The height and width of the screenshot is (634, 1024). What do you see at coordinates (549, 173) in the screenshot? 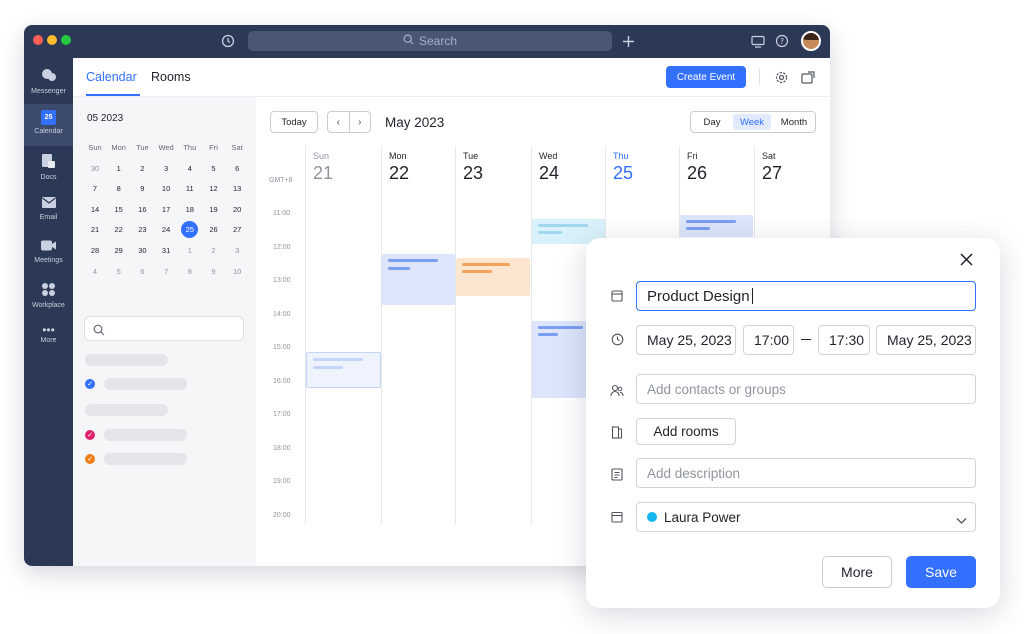
I see `day-number: 24` at bounding box center [549, 173].